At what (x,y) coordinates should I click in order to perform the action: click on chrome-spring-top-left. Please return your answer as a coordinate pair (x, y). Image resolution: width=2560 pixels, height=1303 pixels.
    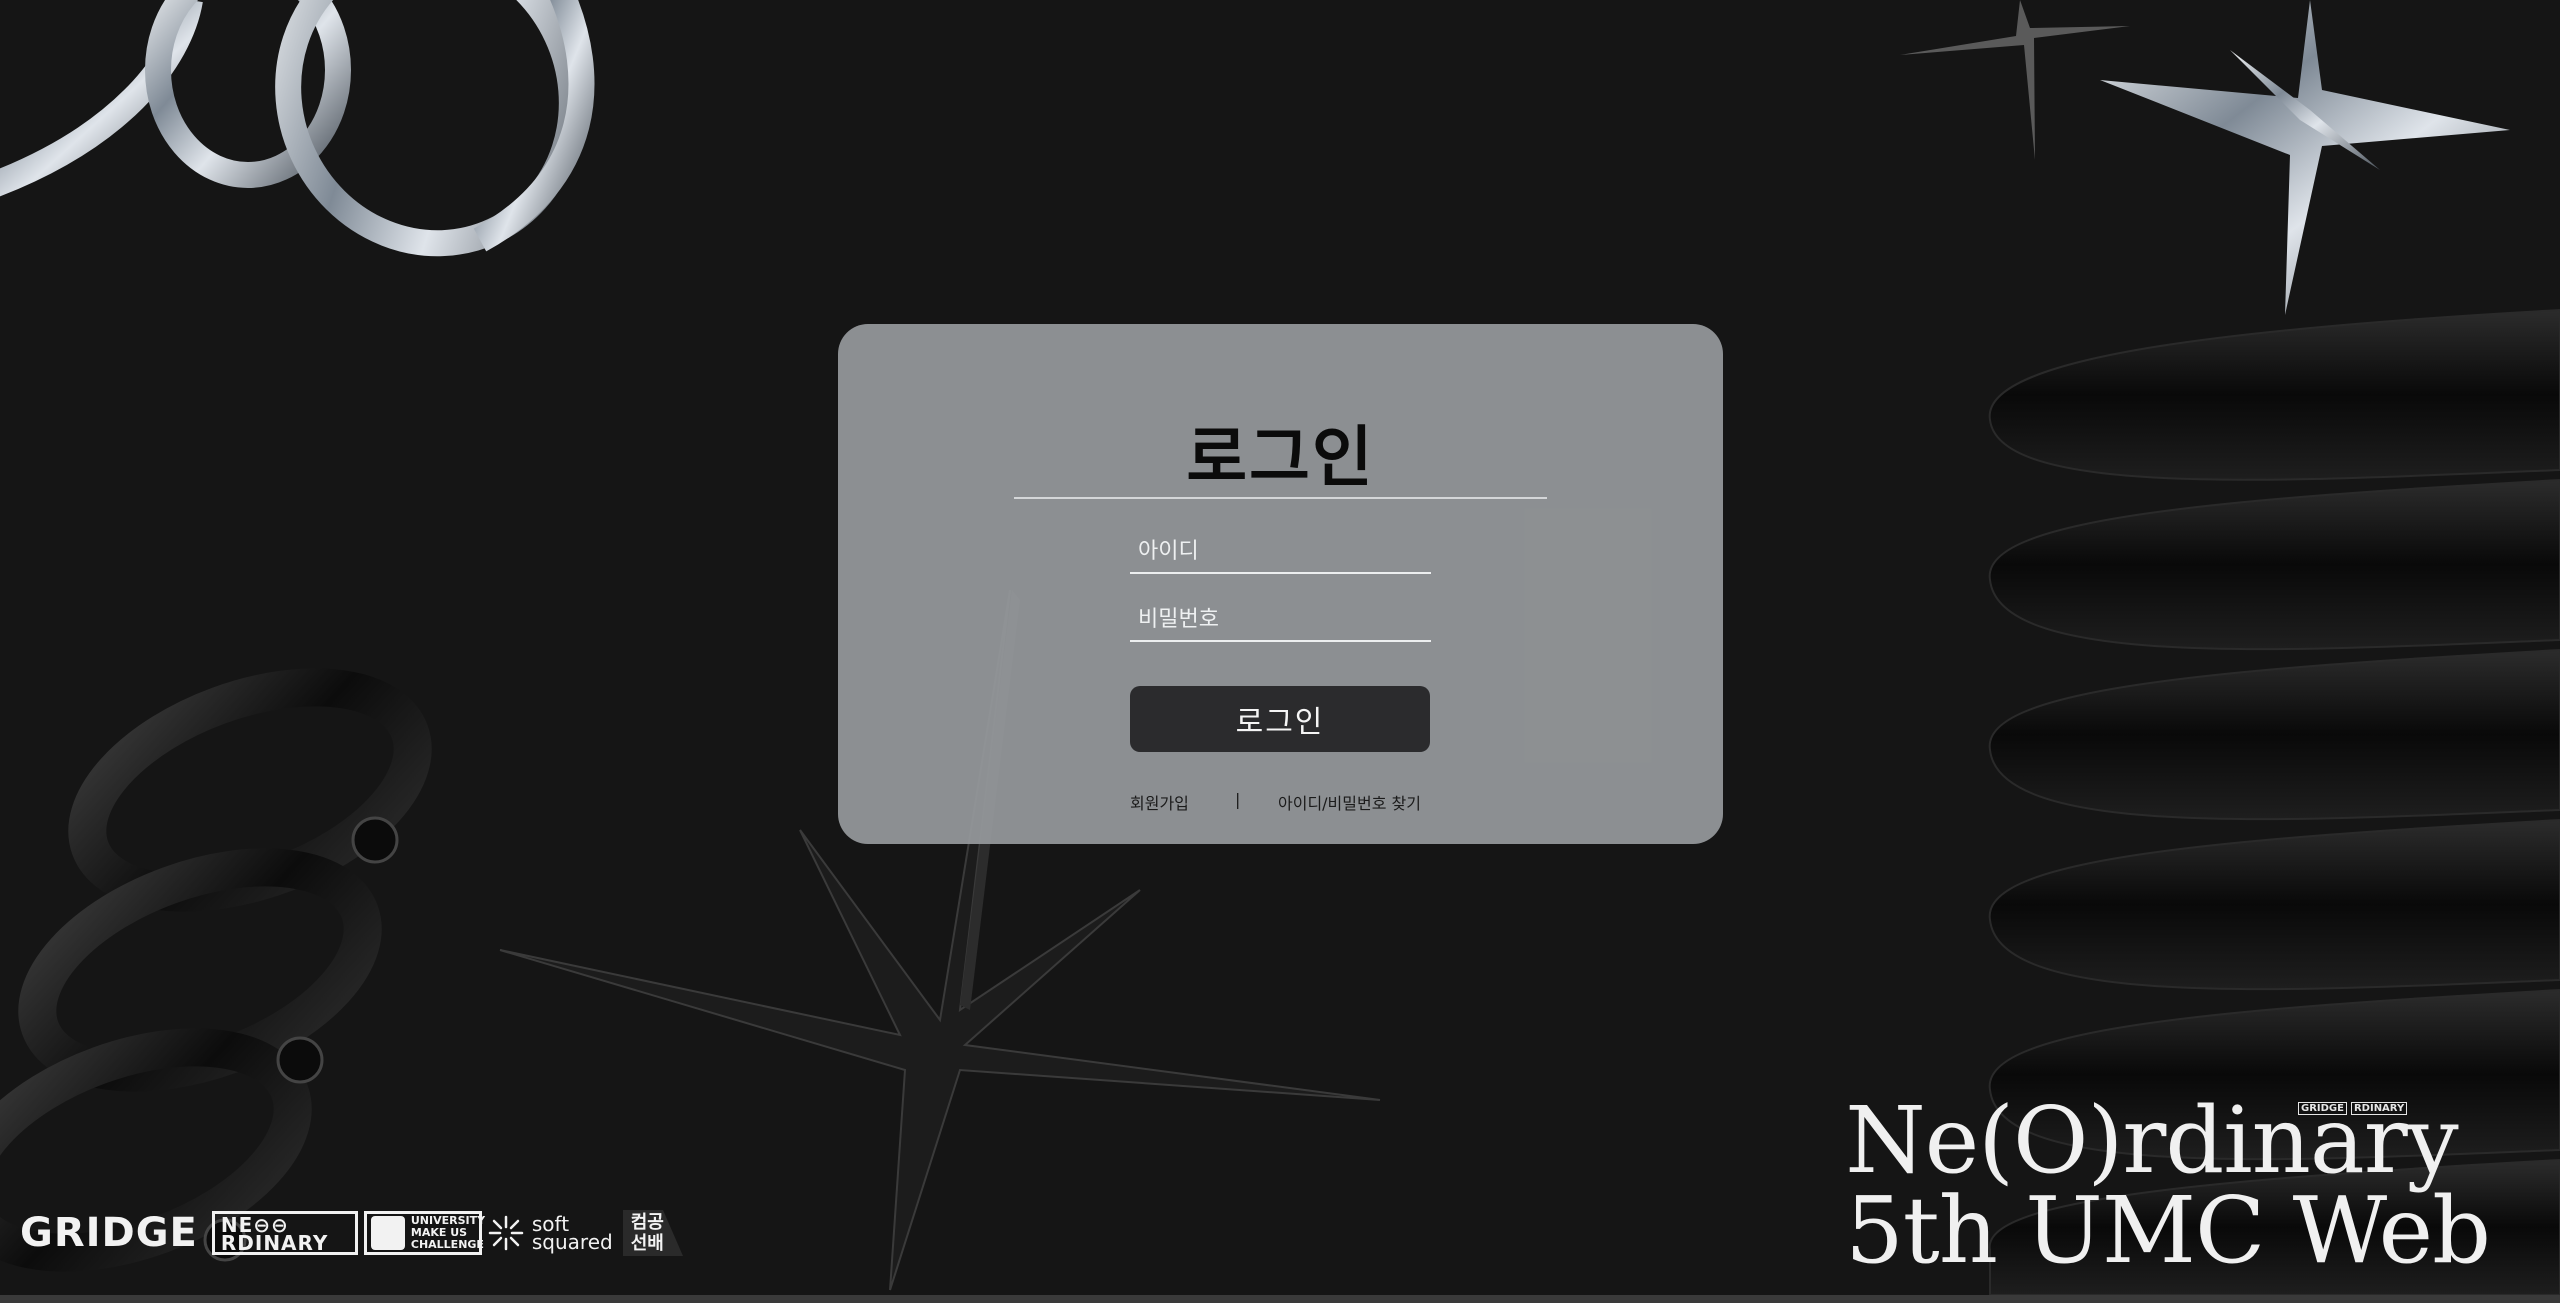
    Looking at the image, I should click on (297, 128).